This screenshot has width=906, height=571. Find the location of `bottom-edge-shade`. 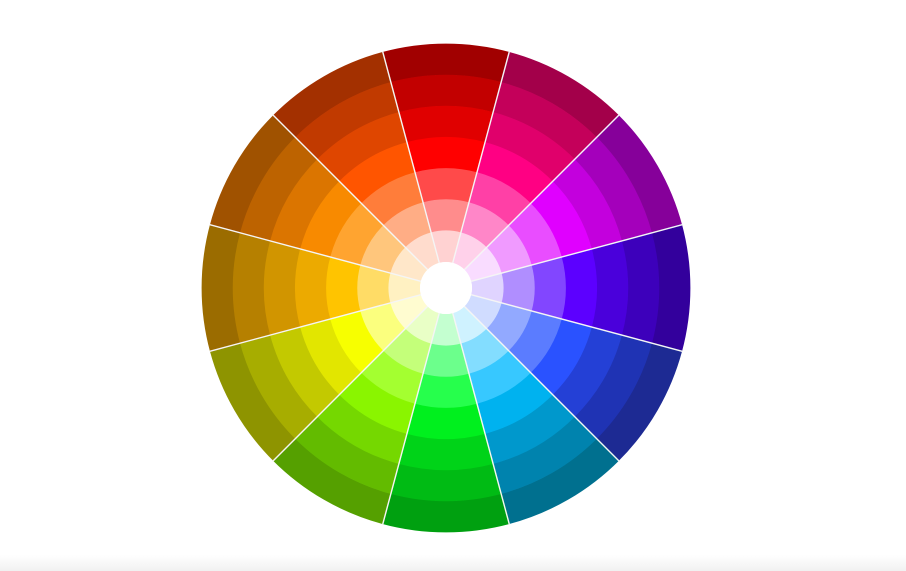

bottom-edge-shade is located at coordinates (453, 563).